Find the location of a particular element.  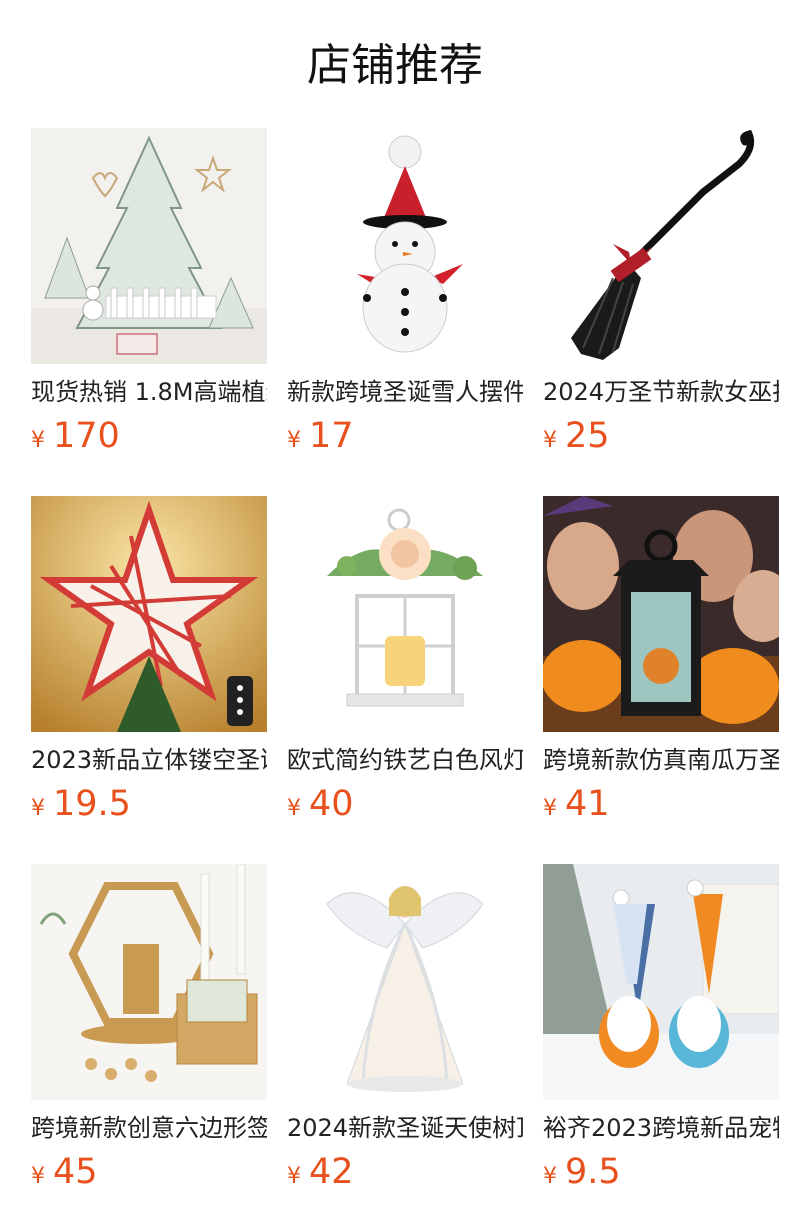

product-card: 欧式简约铁艺白色风灯 ¥ 40 is located at coordinates (405, 661).